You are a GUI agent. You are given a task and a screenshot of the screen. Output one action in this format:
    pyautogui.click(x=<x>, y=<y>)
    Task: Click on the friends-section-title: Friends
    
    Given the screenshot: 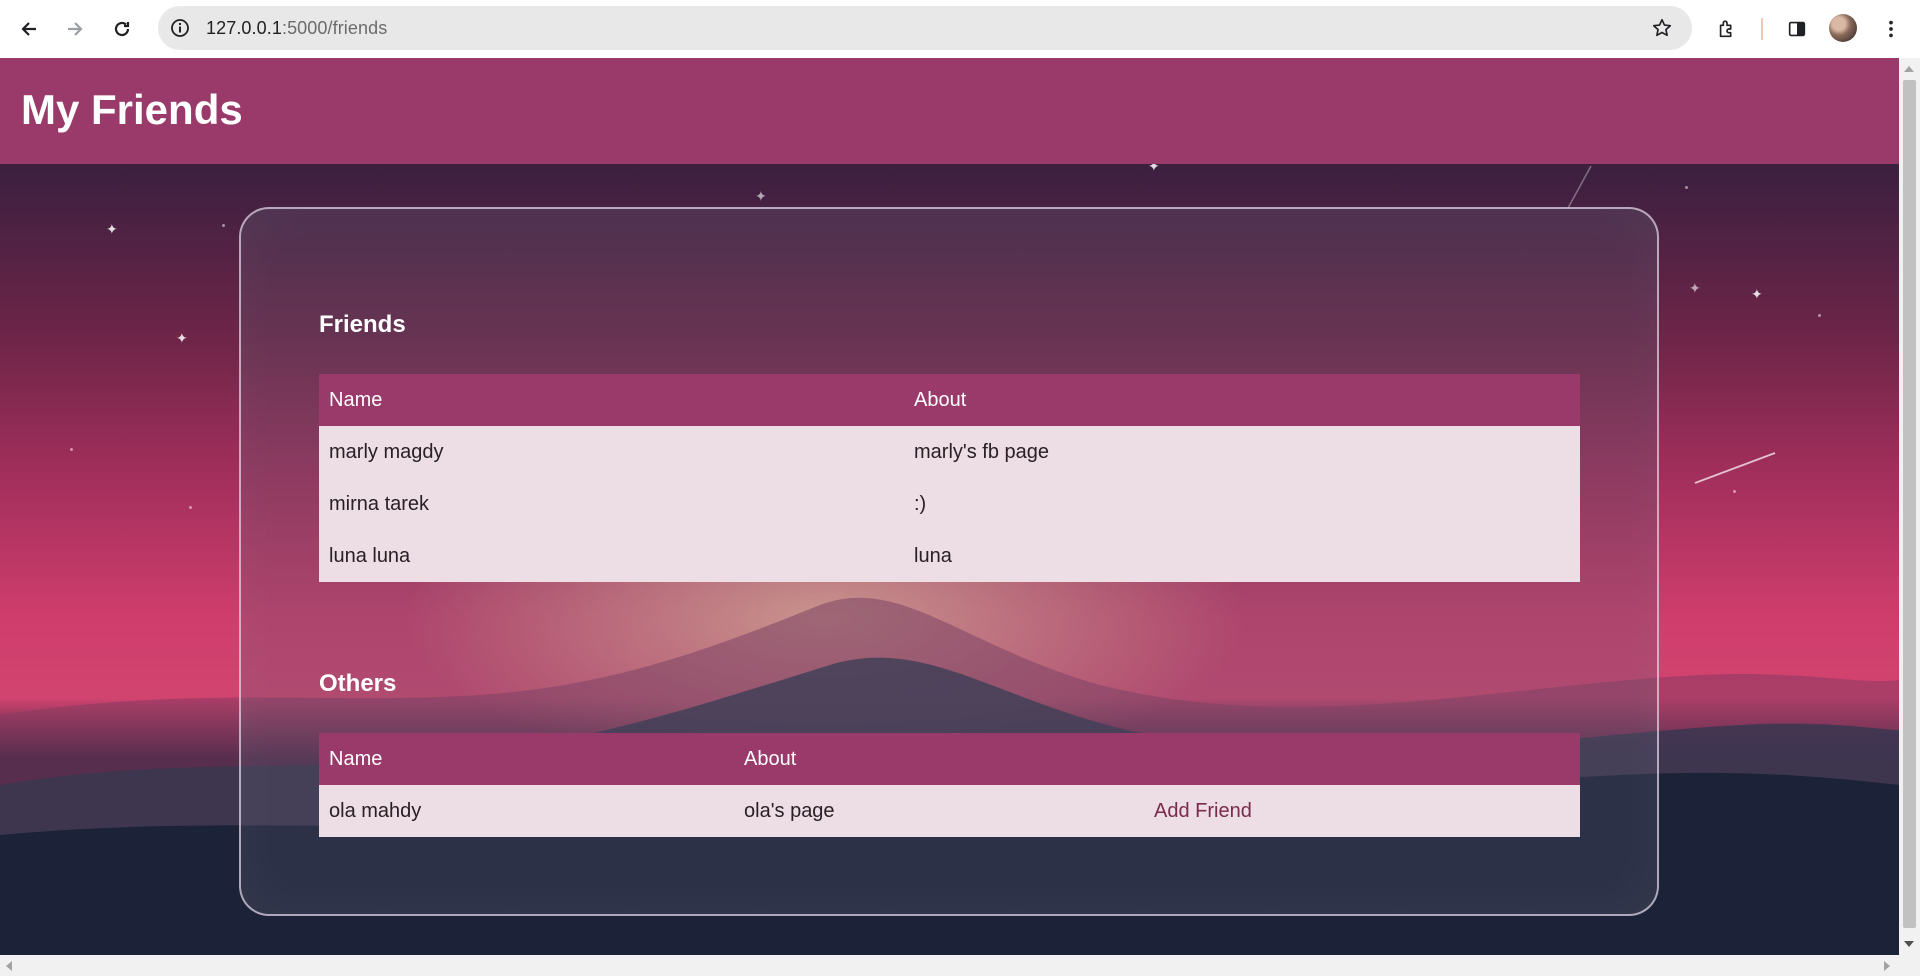 What is the action you would take?
    pyautogui.click(x=362, y=324)
    